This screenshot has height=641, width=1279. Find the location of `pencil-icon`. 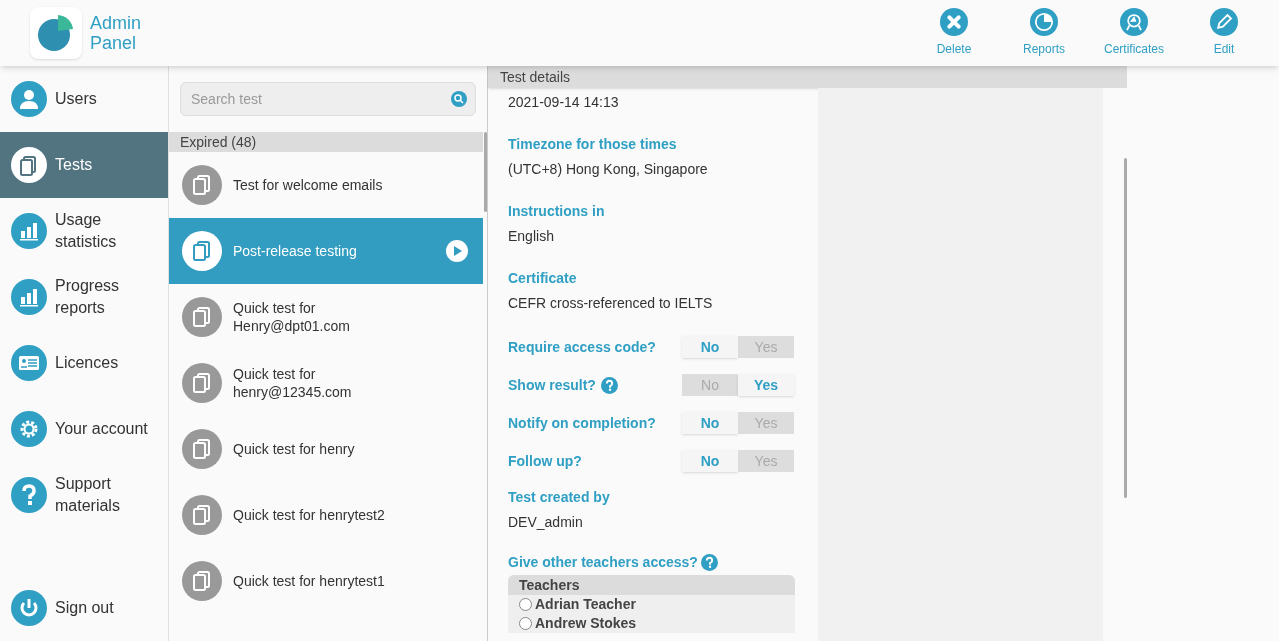

pencil-icon is located at coordinates (1224, 22).